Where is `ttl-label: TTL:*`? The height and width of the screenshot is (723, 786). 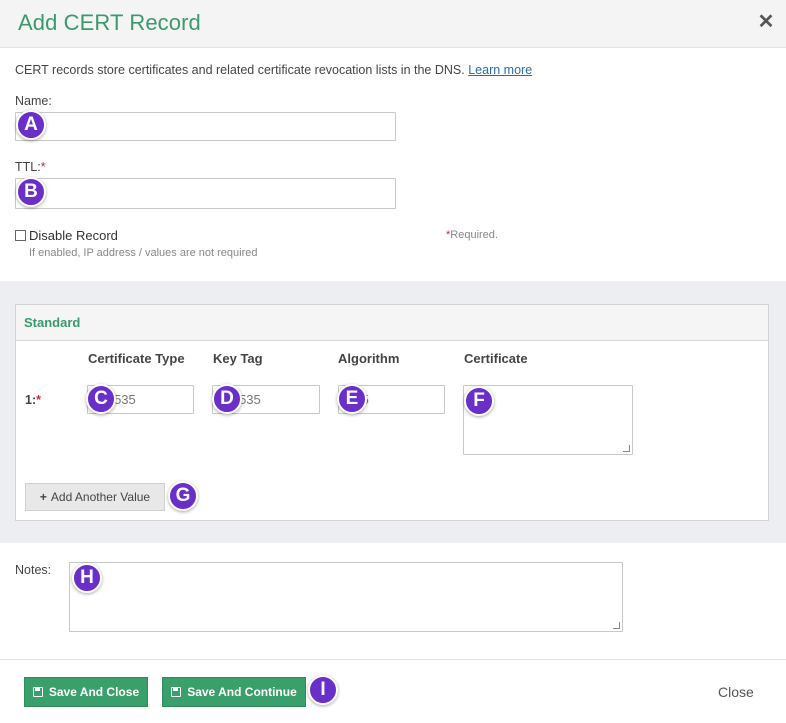 ttl-label: TTL:* is located at coordinates (30, 167).